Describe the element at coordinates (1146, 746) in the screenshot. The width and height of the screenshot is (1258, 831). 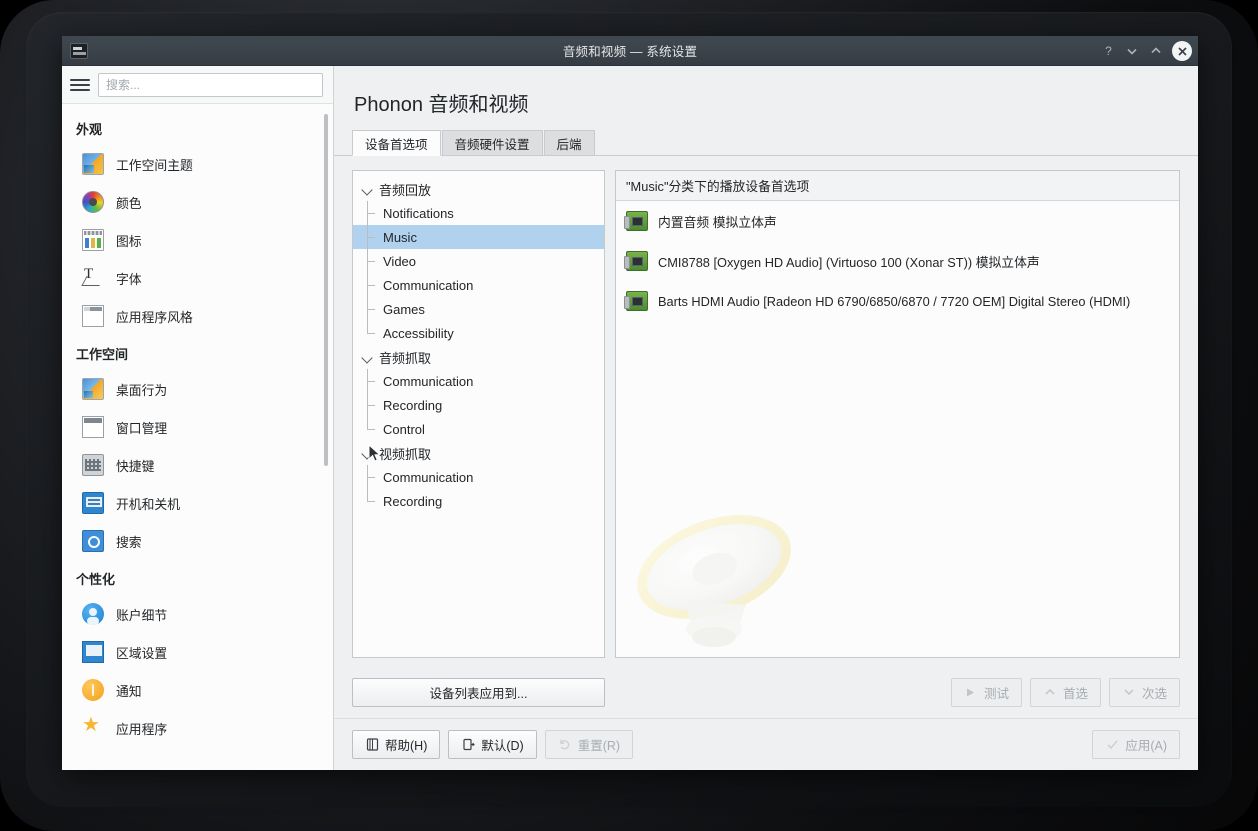
I see `apply-label: 应用(A)` at that location.